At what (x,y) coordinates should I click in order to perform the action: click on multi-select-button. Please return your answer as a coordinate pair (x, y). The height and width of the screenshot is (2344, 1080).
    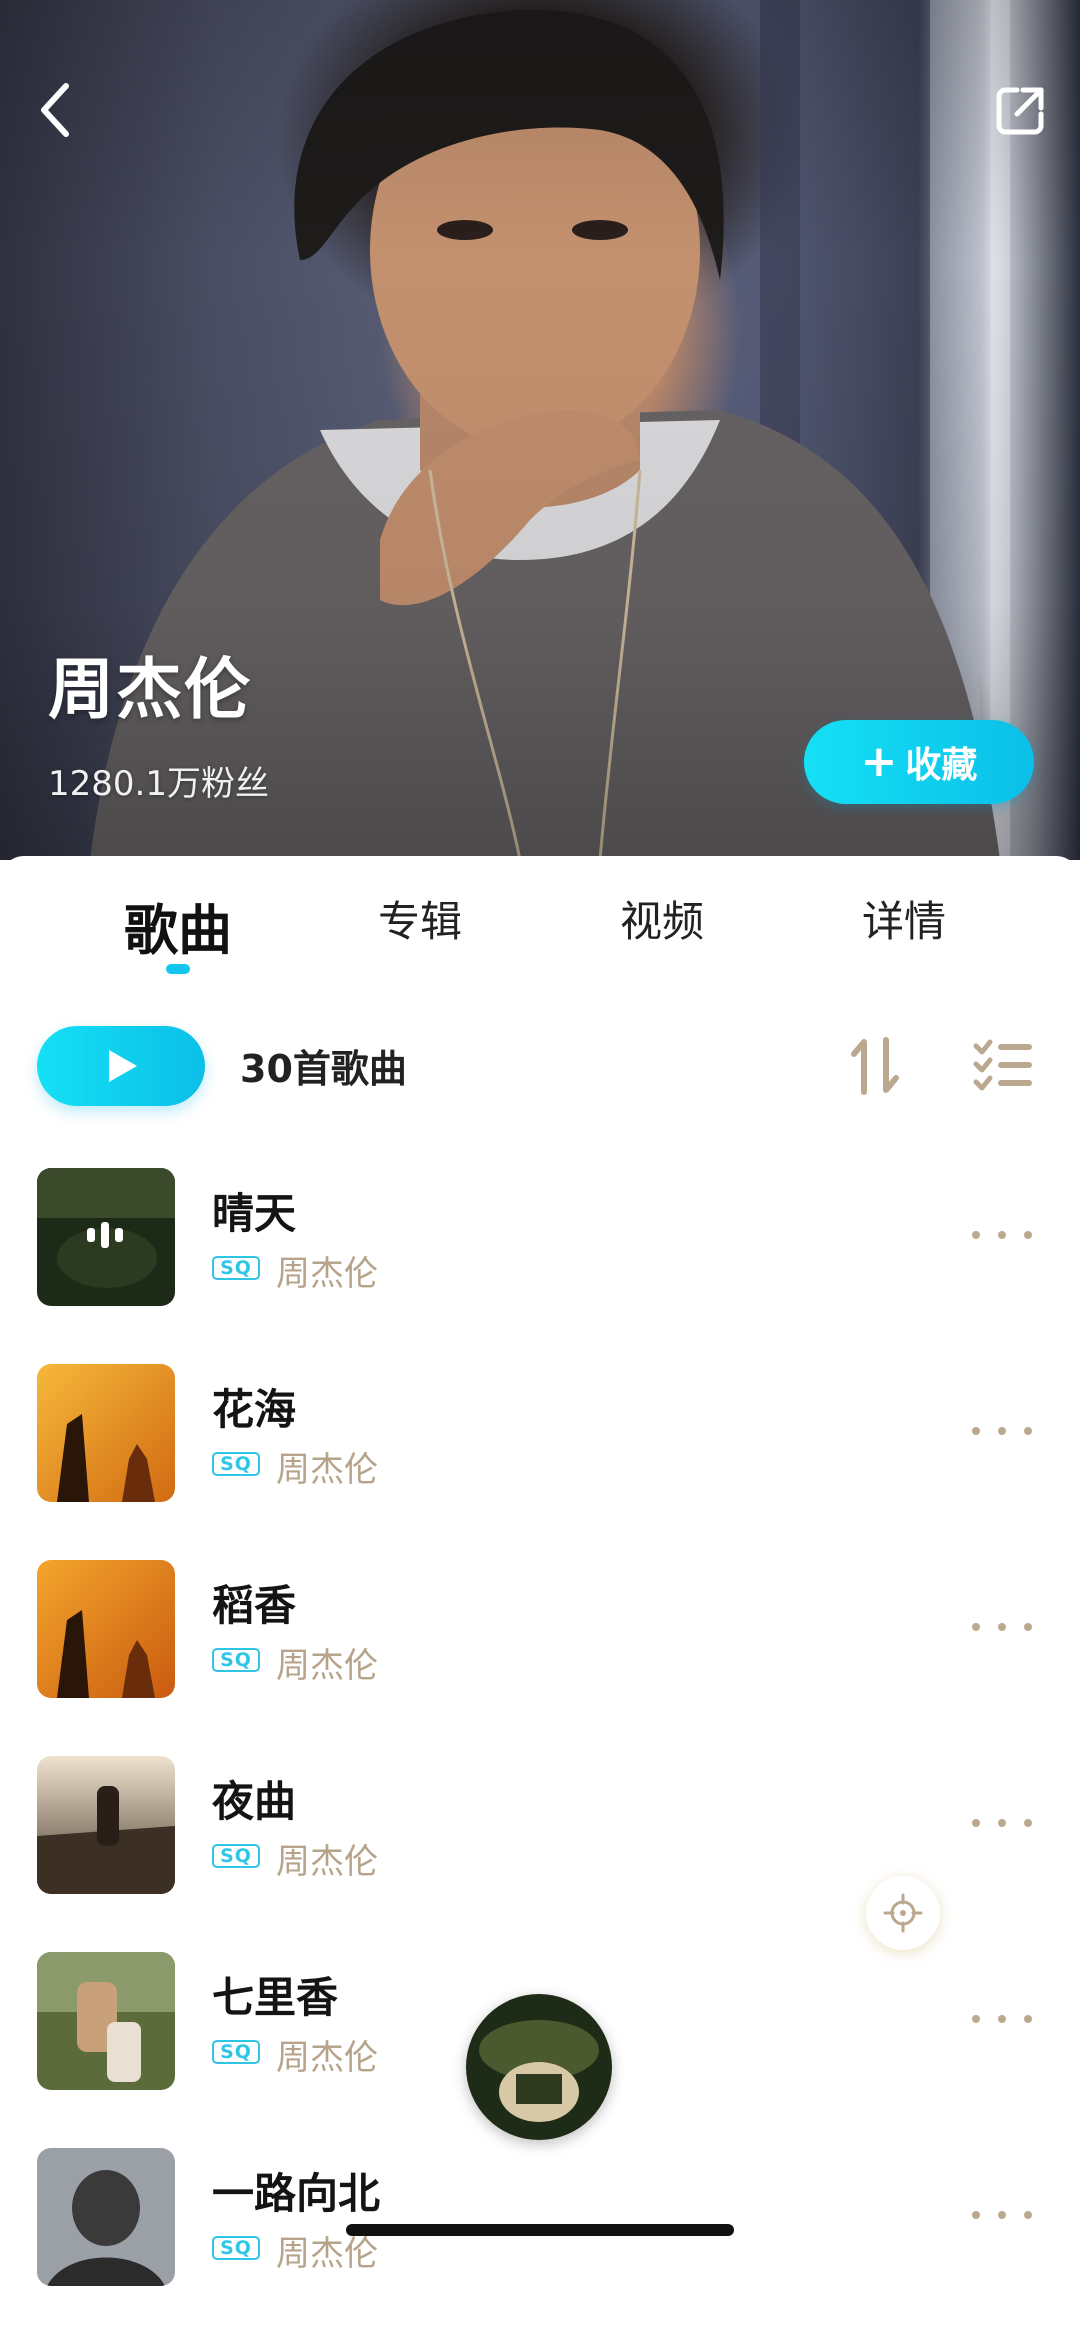
    Looking at the image, I should click on (1004, 1065).